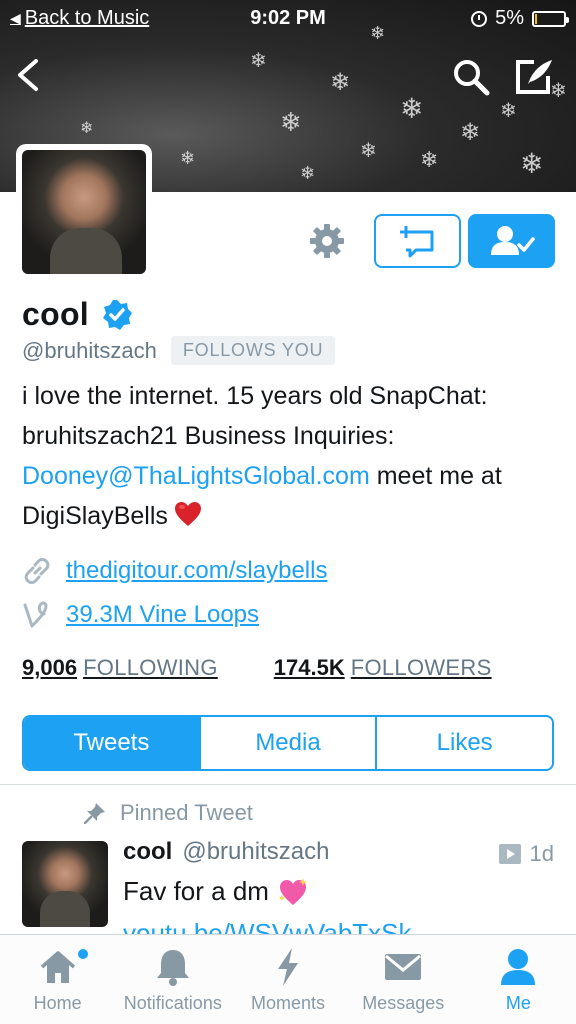 The height and width of the screenshot is (1024, 576). What do you see at coordinates (253, 350) in the screenshot?
I see `follows-you-badge: FOLLOWS YOU` at bounding box center [253, 350].